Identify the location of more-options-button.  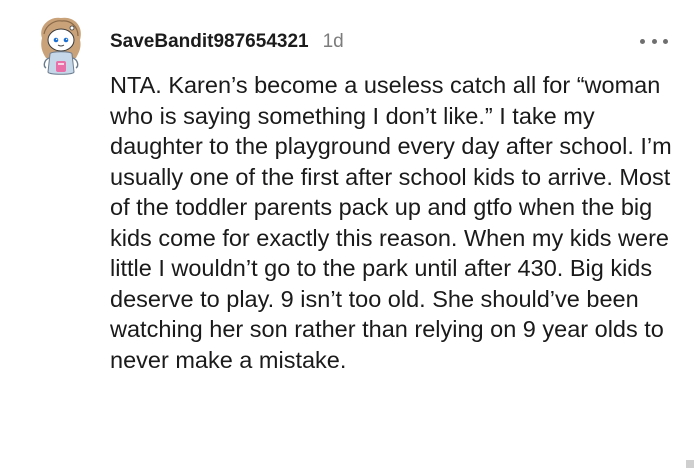
(654, 41).